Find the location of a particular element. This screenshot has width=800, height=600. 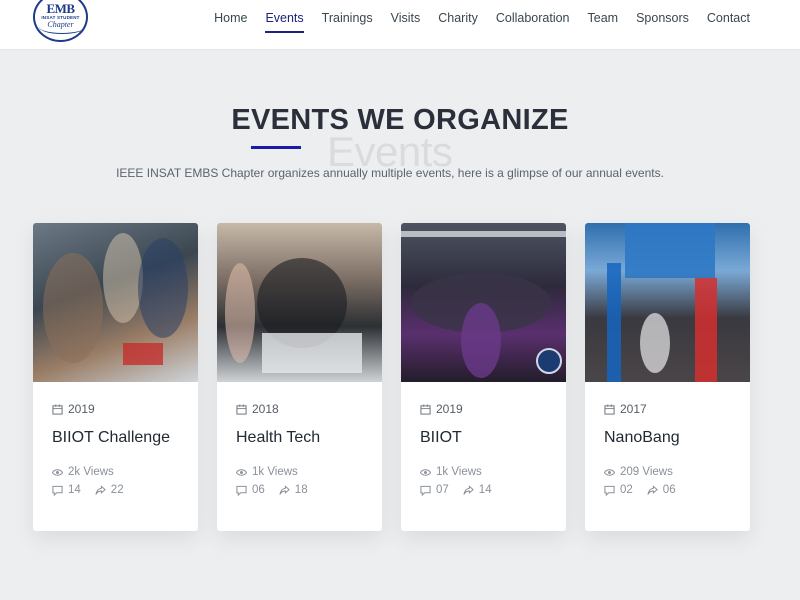

event-views: 209 Views is located at coordinates (677, 472).